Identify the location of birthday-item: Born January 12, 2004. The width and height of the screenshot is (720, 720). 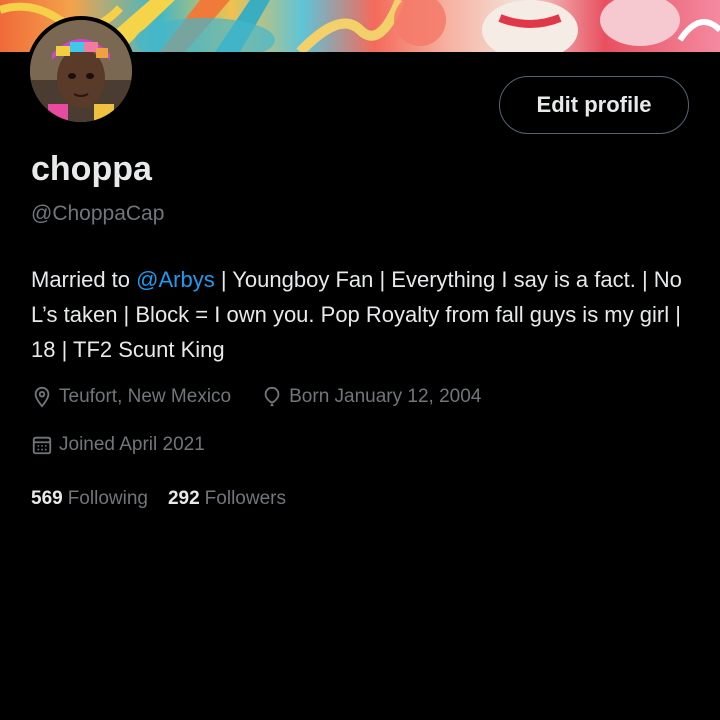
(371, 397).